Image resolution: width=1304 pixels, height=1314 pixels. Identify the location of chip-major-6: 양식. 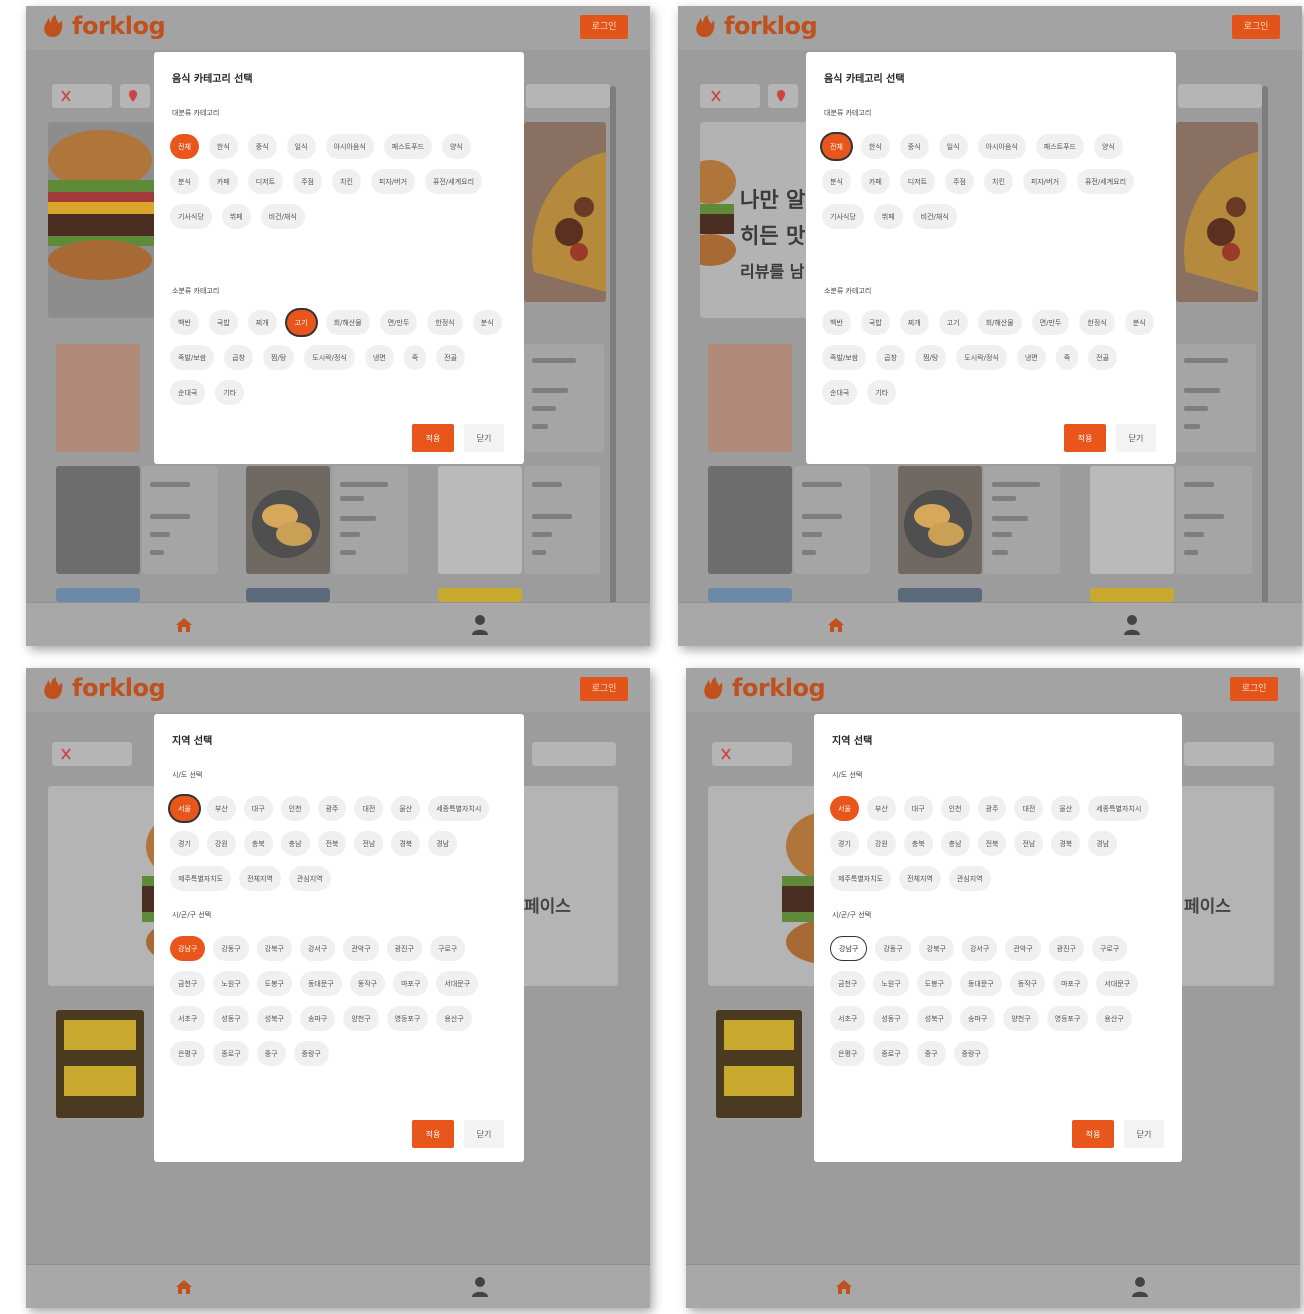
(456, 146).